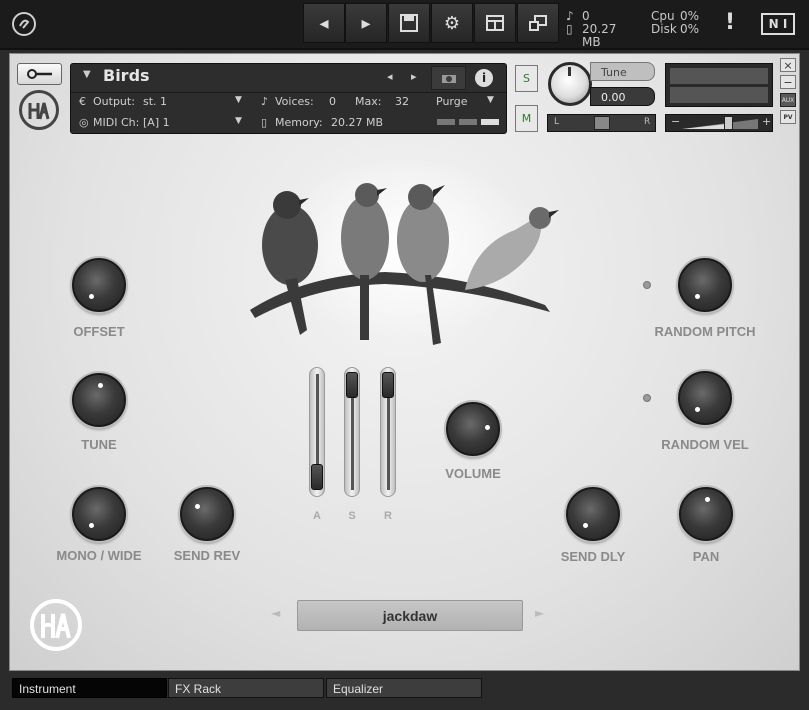 Image resolution: width=809 pixels, height=710 pixels. Describe the element at coordinates (593, 514) in the screenshot. I see `send-dly-knob` at that location.